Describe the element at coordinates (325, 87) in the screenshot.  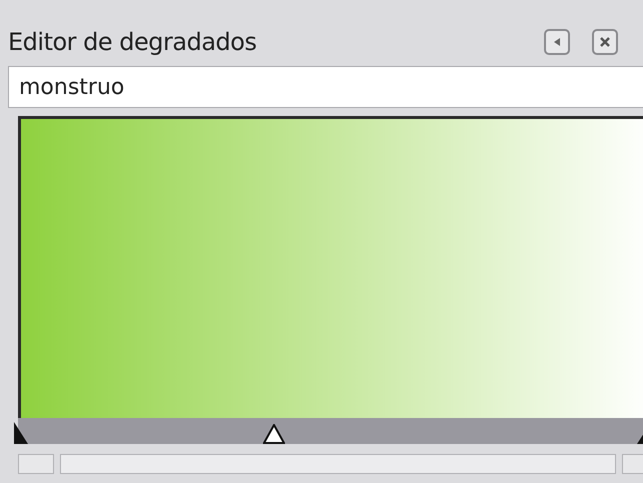
I see `name-field: monstruo` at that location.